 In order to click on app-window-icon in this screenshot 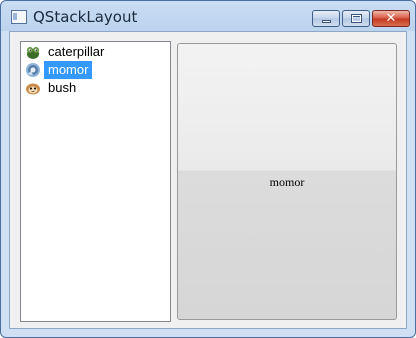, I will do `click(19, 17)`.